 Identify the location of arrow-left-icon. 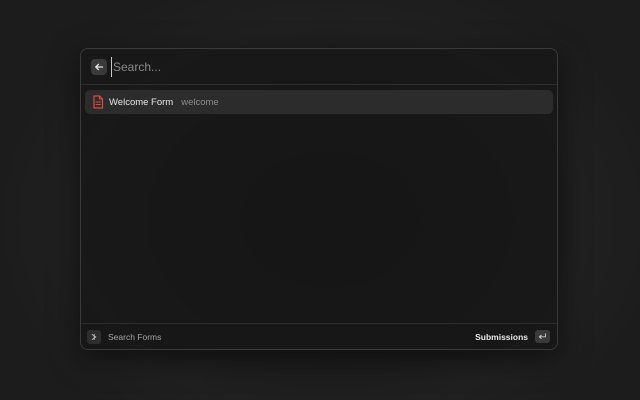
(99, 66).